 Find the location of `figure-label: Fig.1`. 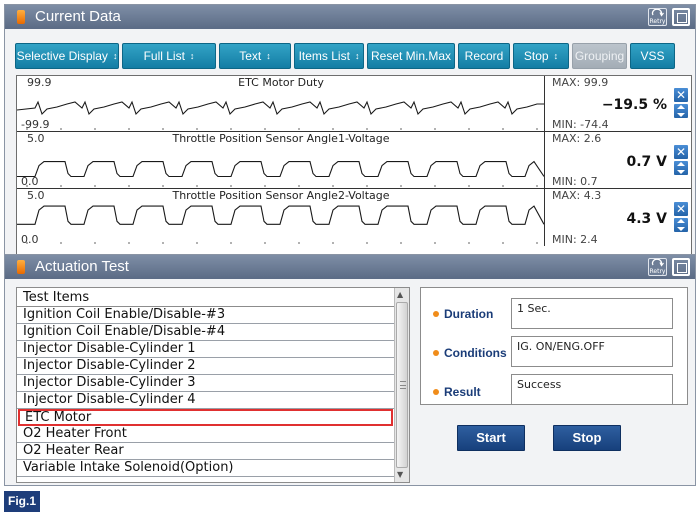

figure-label: Fig.1 is located at coordinates (22, 501).